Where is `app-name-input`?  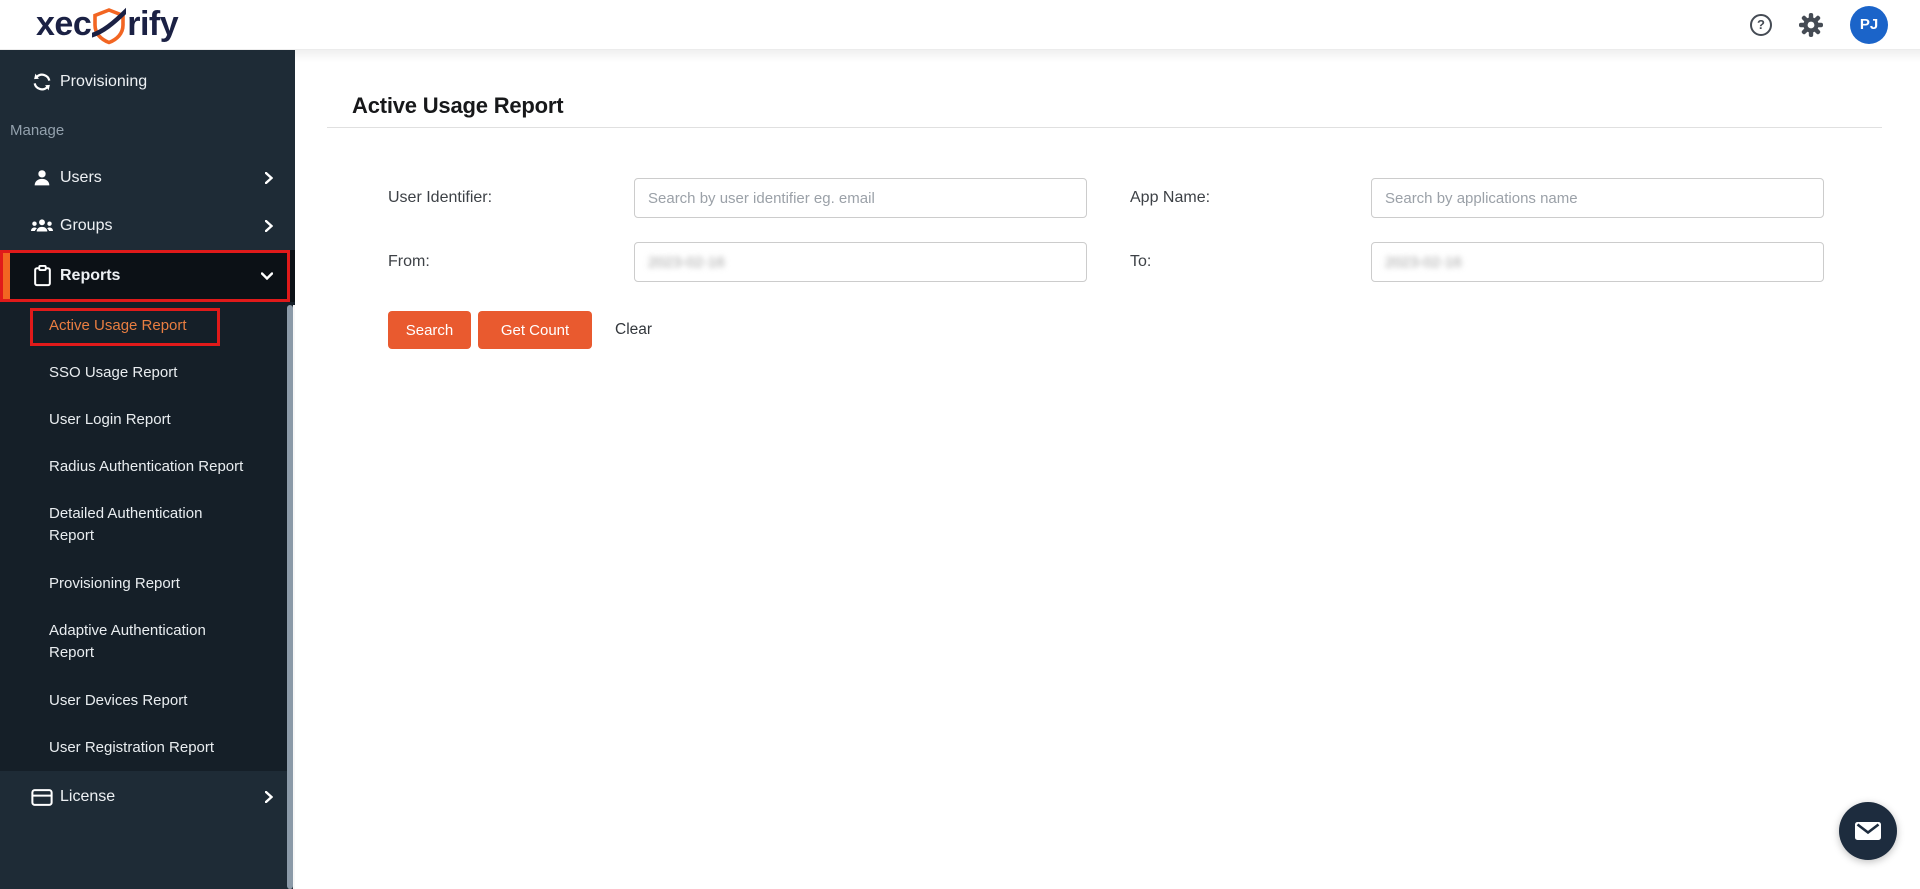
app-name-input is located at coordinates (1597, 198).